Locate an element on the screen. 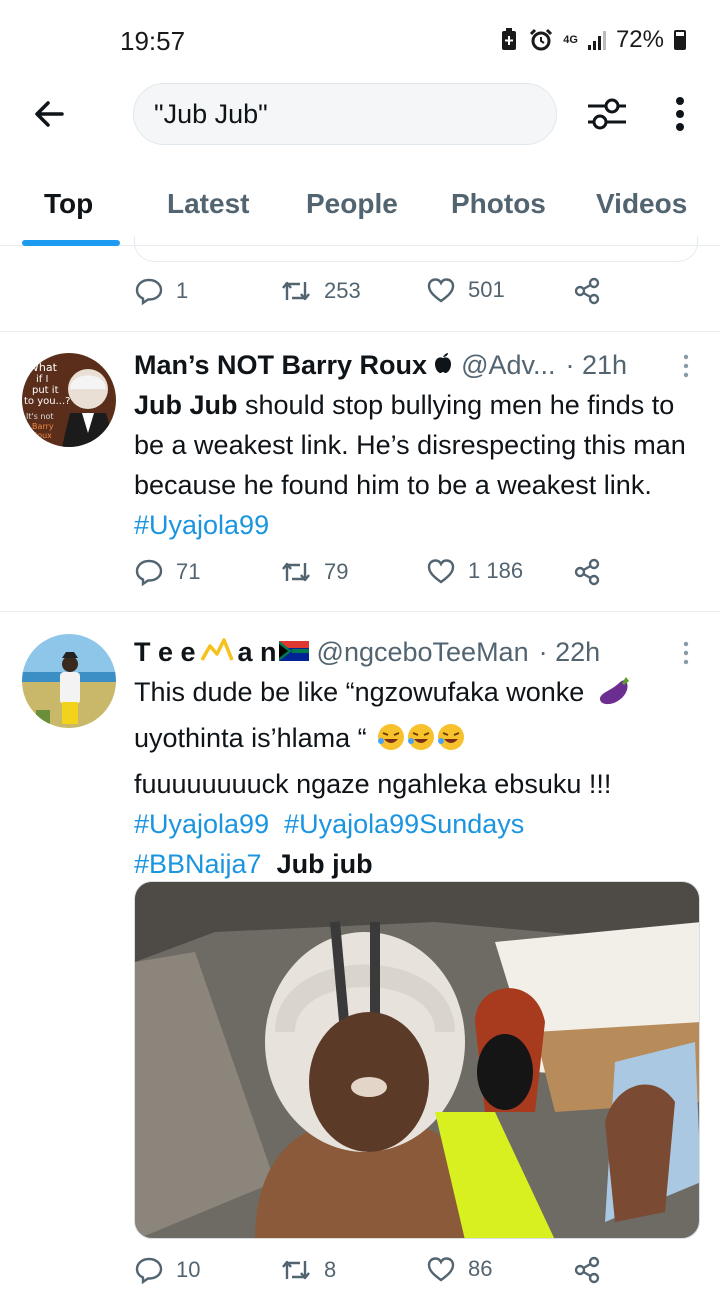 Image resolution: width=720 pixels, height=1311 pixels. tweet-header: Man’s NOT Barry Roux @Adv... · 21h is located at coordinates (412, 365).